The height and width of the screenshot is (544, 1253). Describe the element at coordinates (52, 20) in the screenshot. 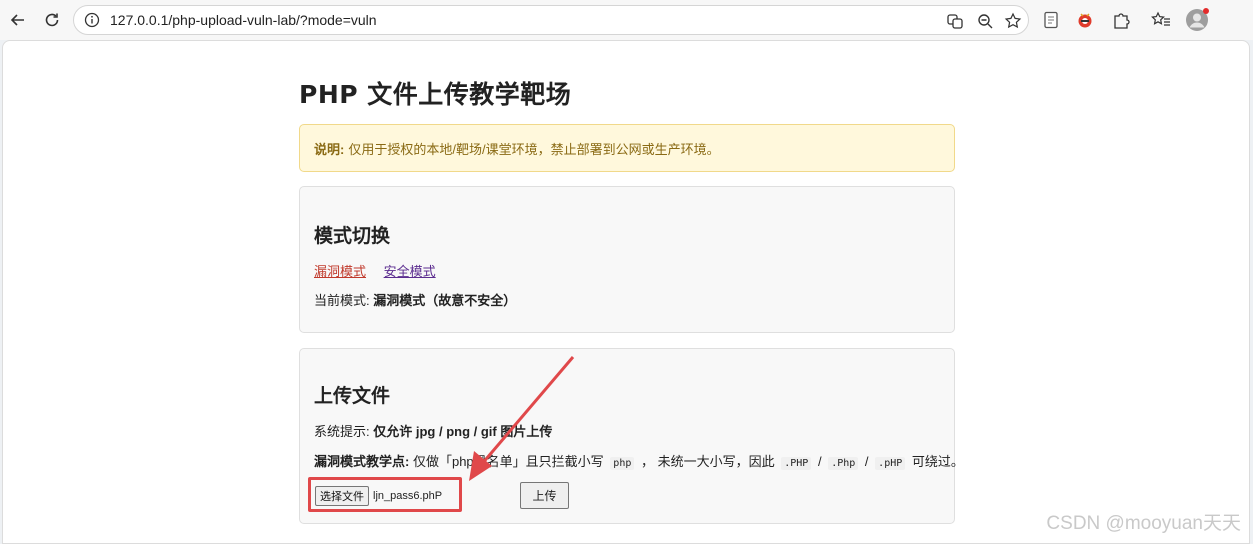

I see `reload-icon` at that location.